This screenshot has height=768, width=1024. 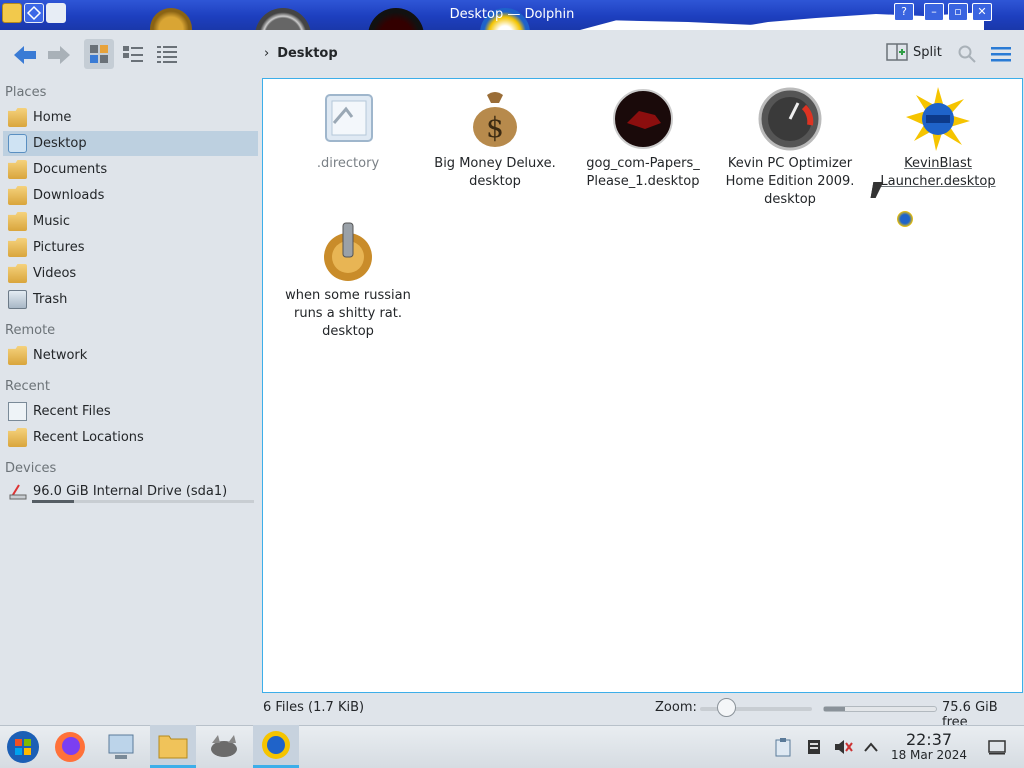 What do you see at coordinates (348, 119) in the screenshot?
I see `directory-config-icon` at bounding box center [348, 119].